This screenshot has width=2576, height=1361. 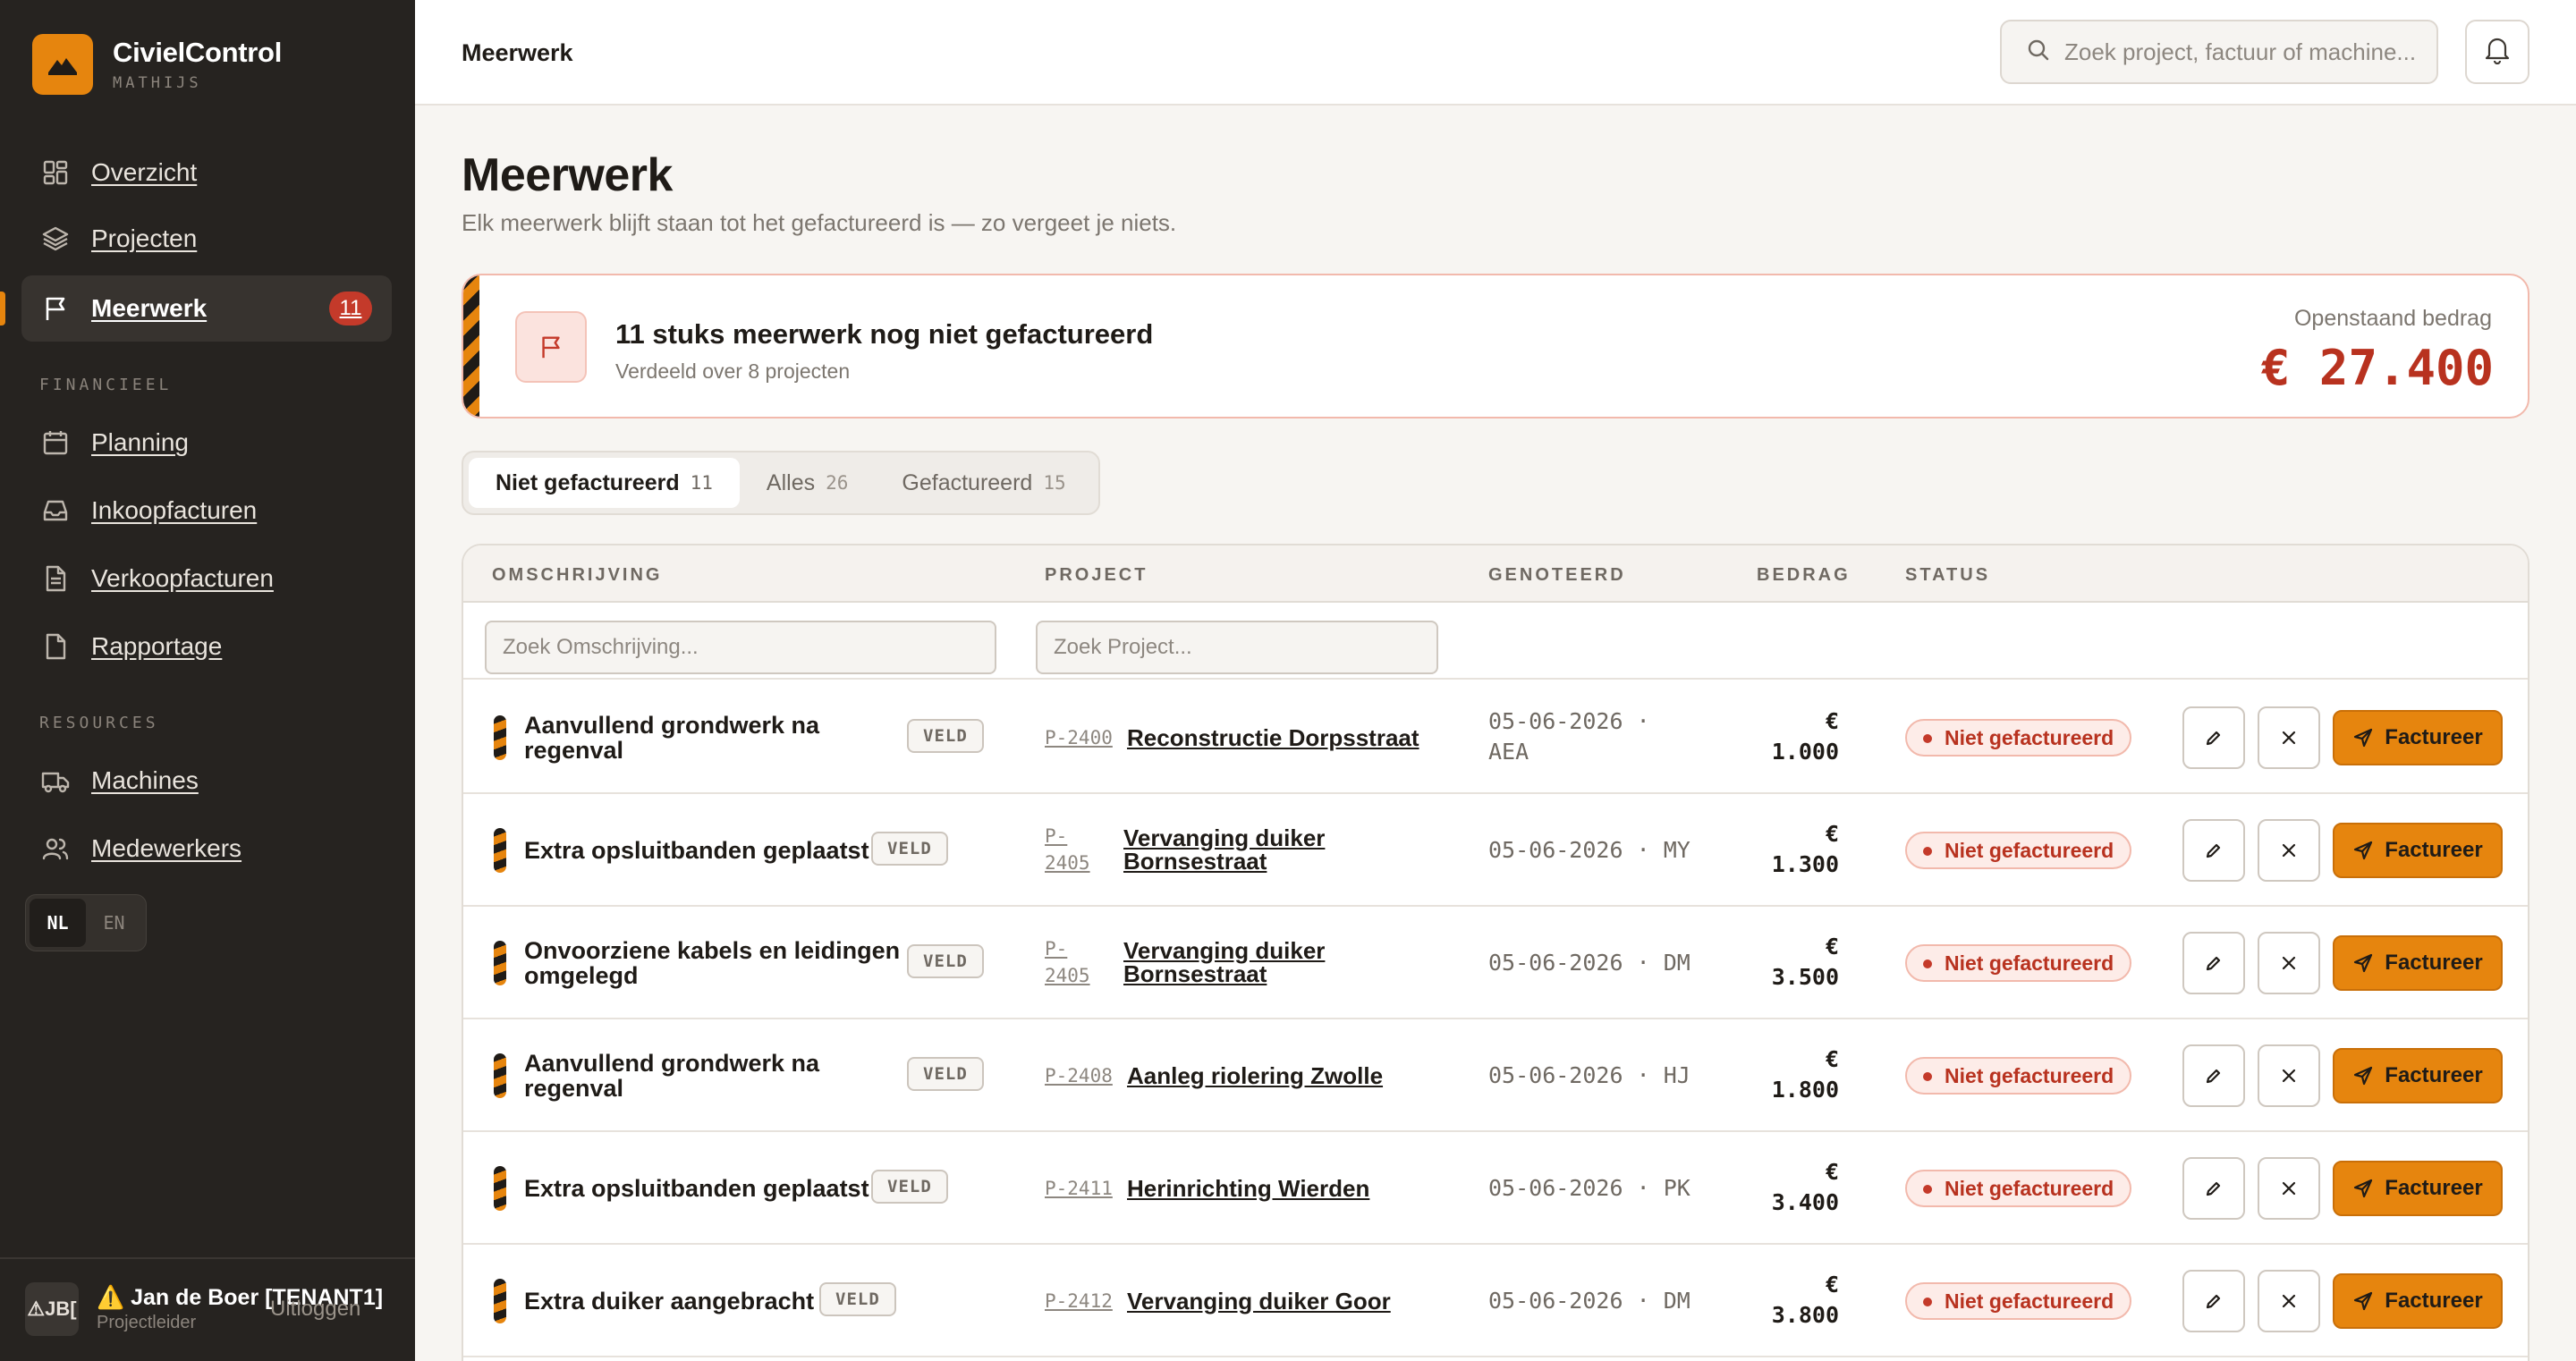 What do you see at coordinates (55, 511) in the screenshot?
I see `inbox-icon` at bounding box center [55, 511].